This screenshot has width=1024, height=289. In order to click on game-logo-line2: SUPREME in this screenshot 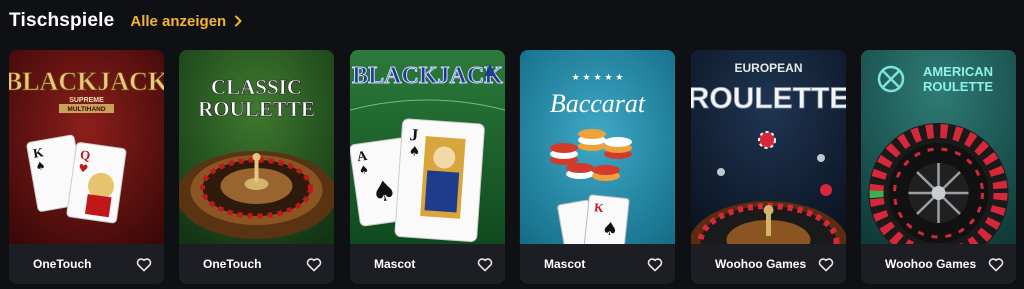, I will do `click(86, 100)`.